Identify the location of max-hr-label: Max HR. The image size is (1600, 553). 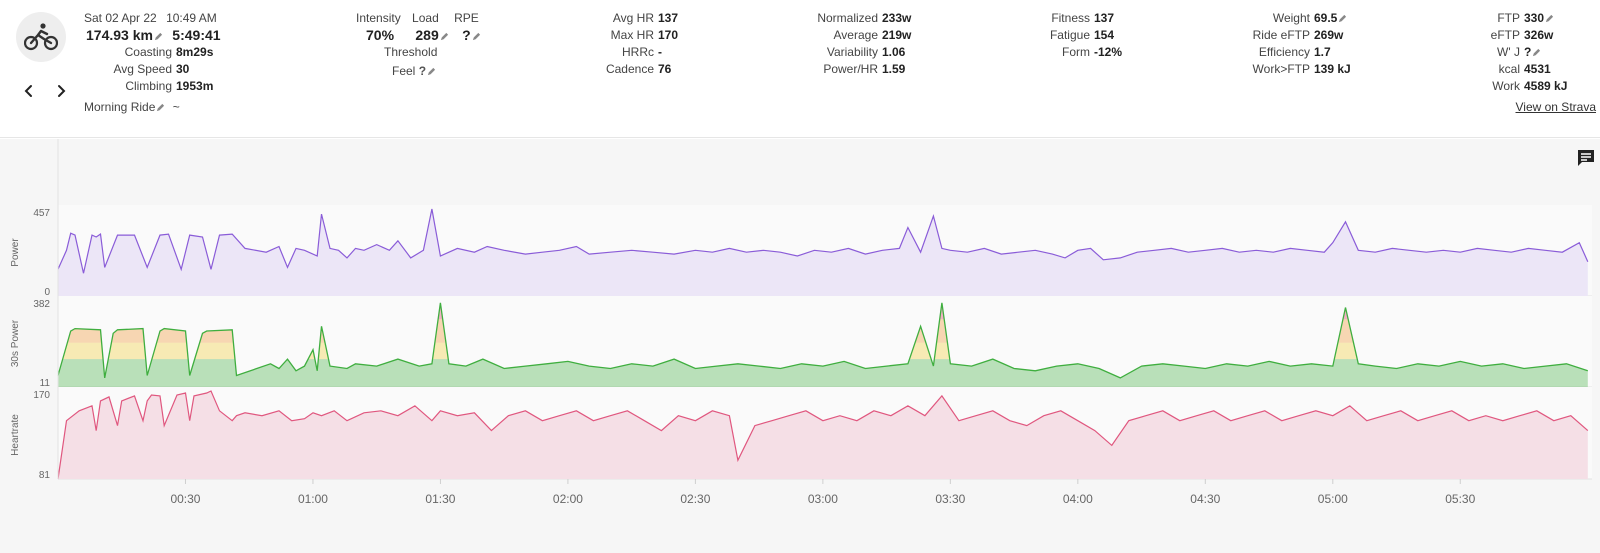
(632, 35).